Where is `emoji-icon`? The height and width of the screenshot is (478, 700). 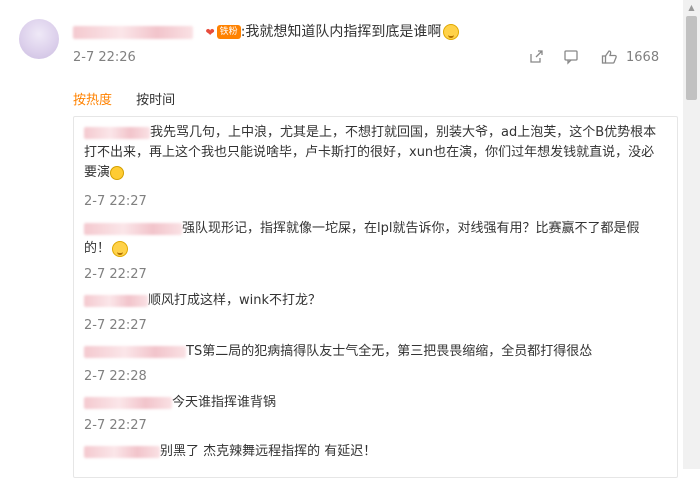
emoji-icon is located at coordinates (117, 172).